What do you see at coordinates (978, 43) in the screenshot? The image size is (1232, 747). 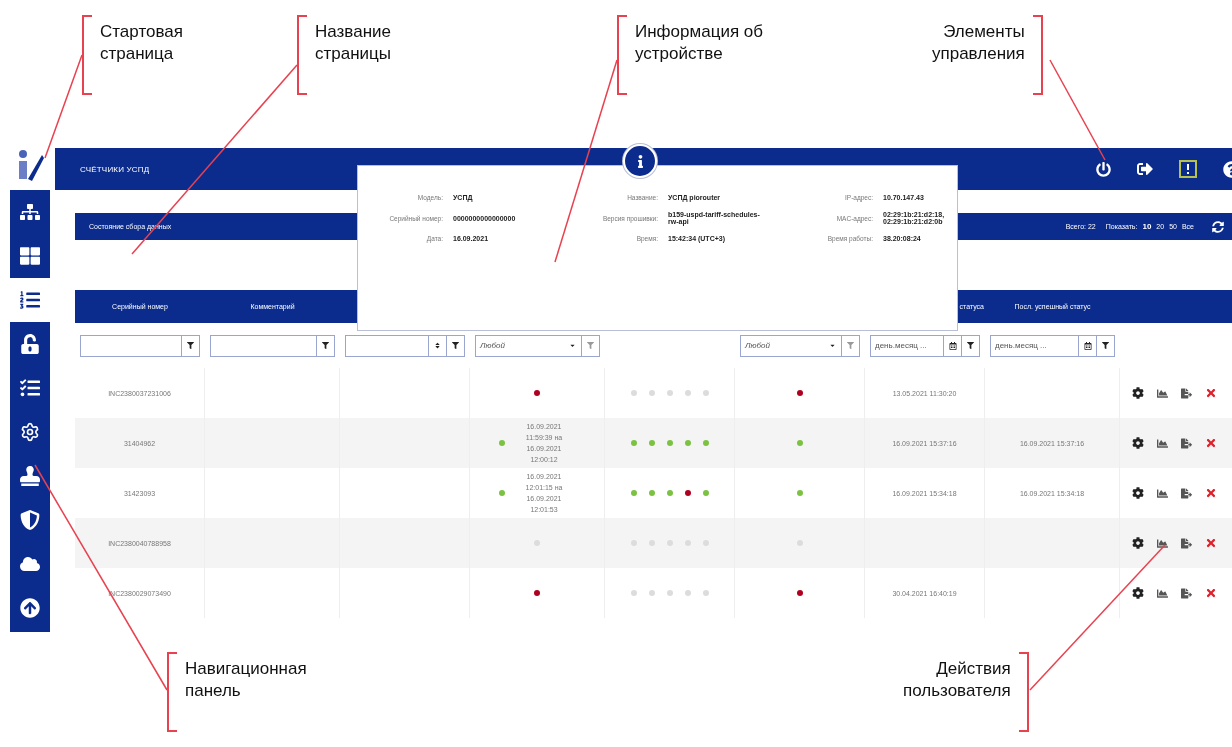 I see `callout-label: Элементы управления` at bounding box center [978, 43].